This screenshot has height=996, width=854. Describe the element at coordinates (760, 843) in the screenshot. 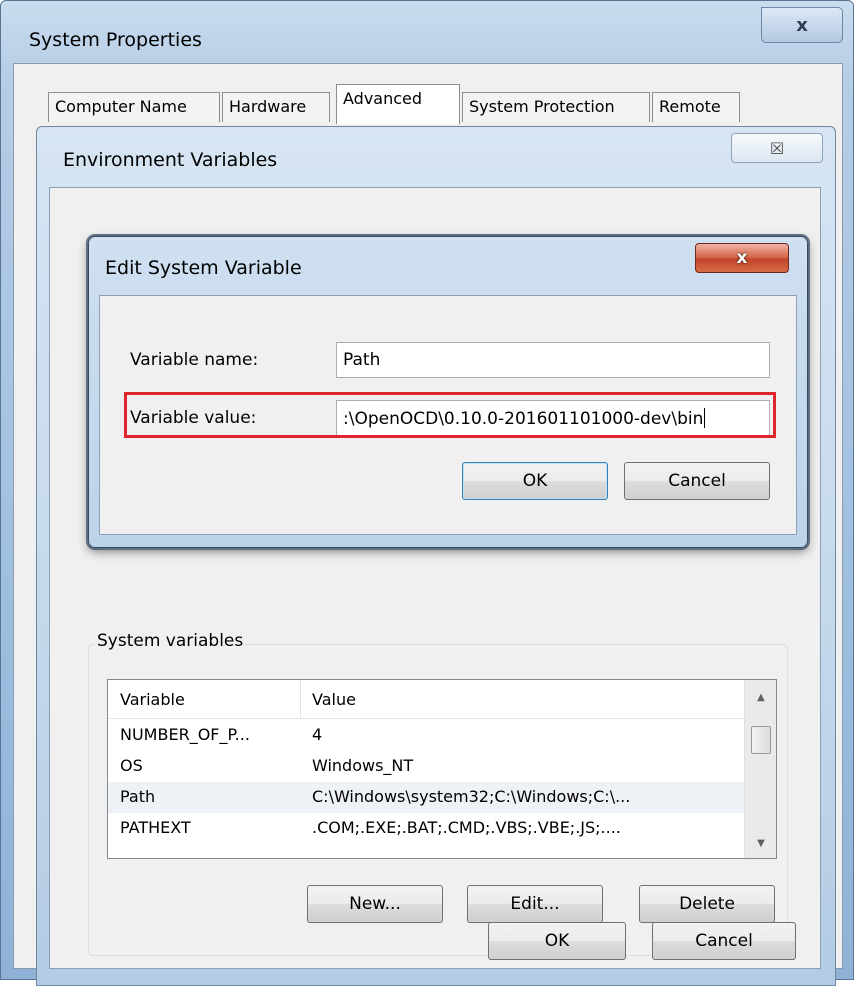

I see `scroll-down-arrow-icon: ▼` at that location.